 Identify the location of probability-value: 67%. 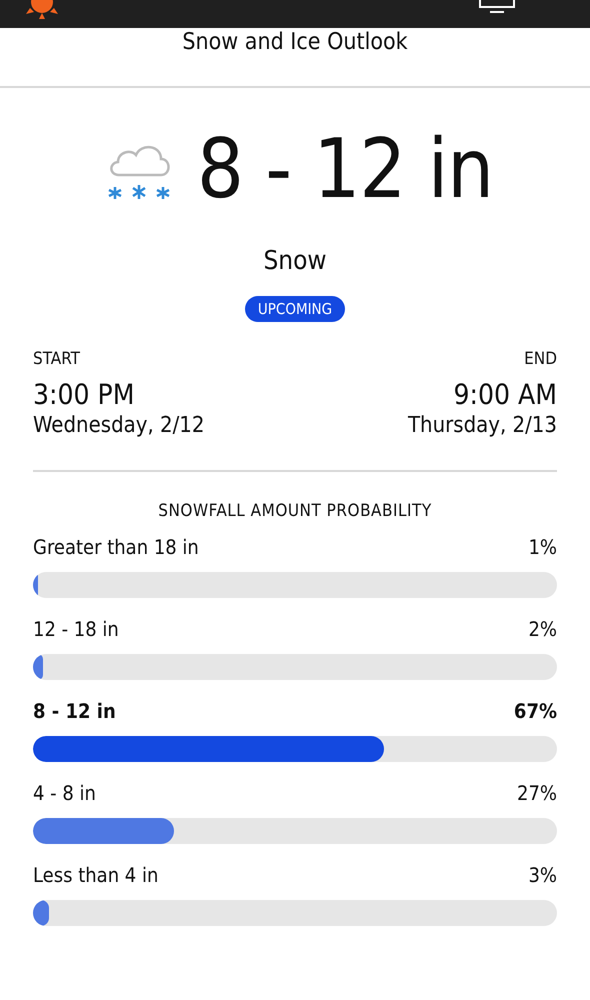
(535, 711).